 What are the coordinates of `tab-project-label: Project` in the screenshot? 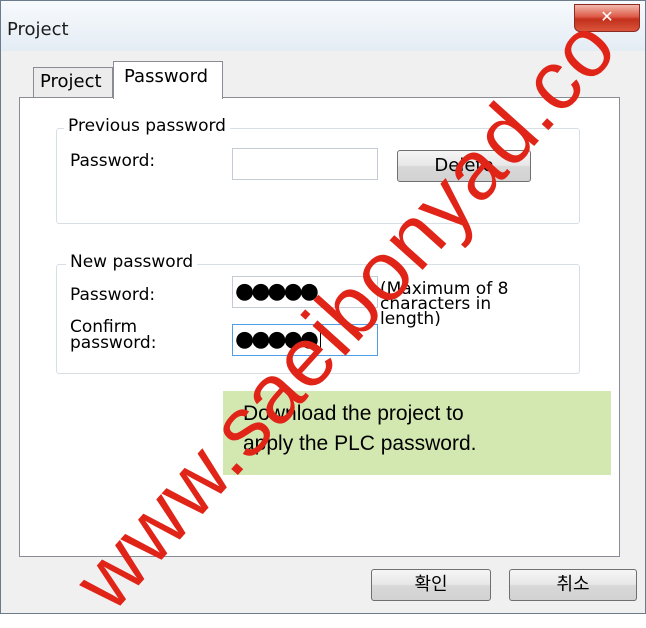 It's located at (71, 81).